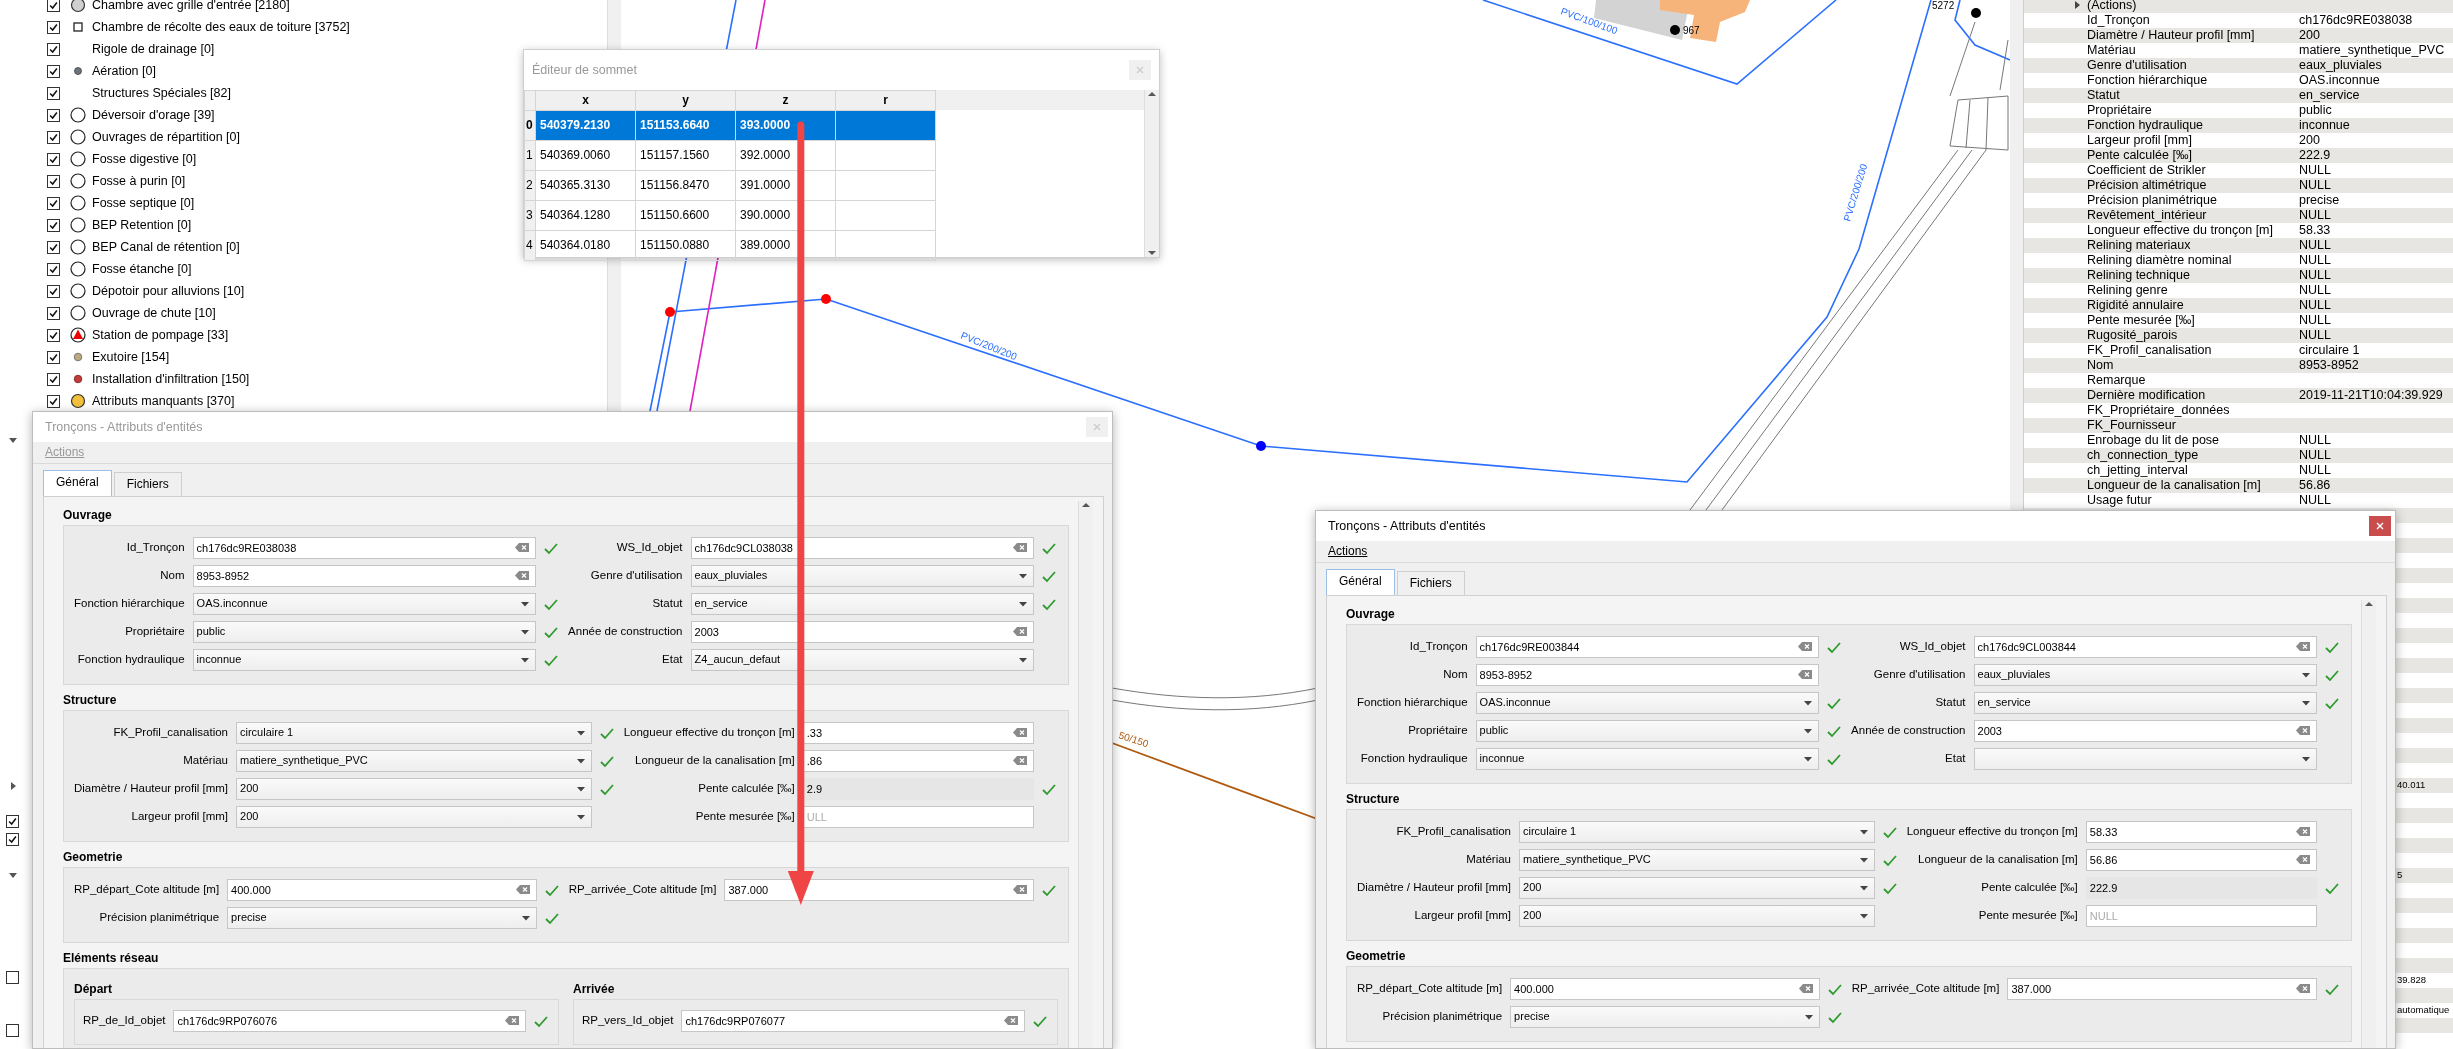 This screenshot has height=1049, width=2453. I want to click on attribute-value: eaux_pluviales, so click(2340, 65).